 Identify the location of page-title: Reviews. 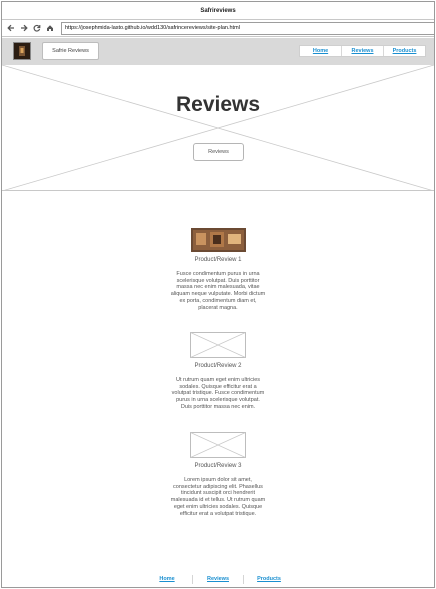
(218, 104).